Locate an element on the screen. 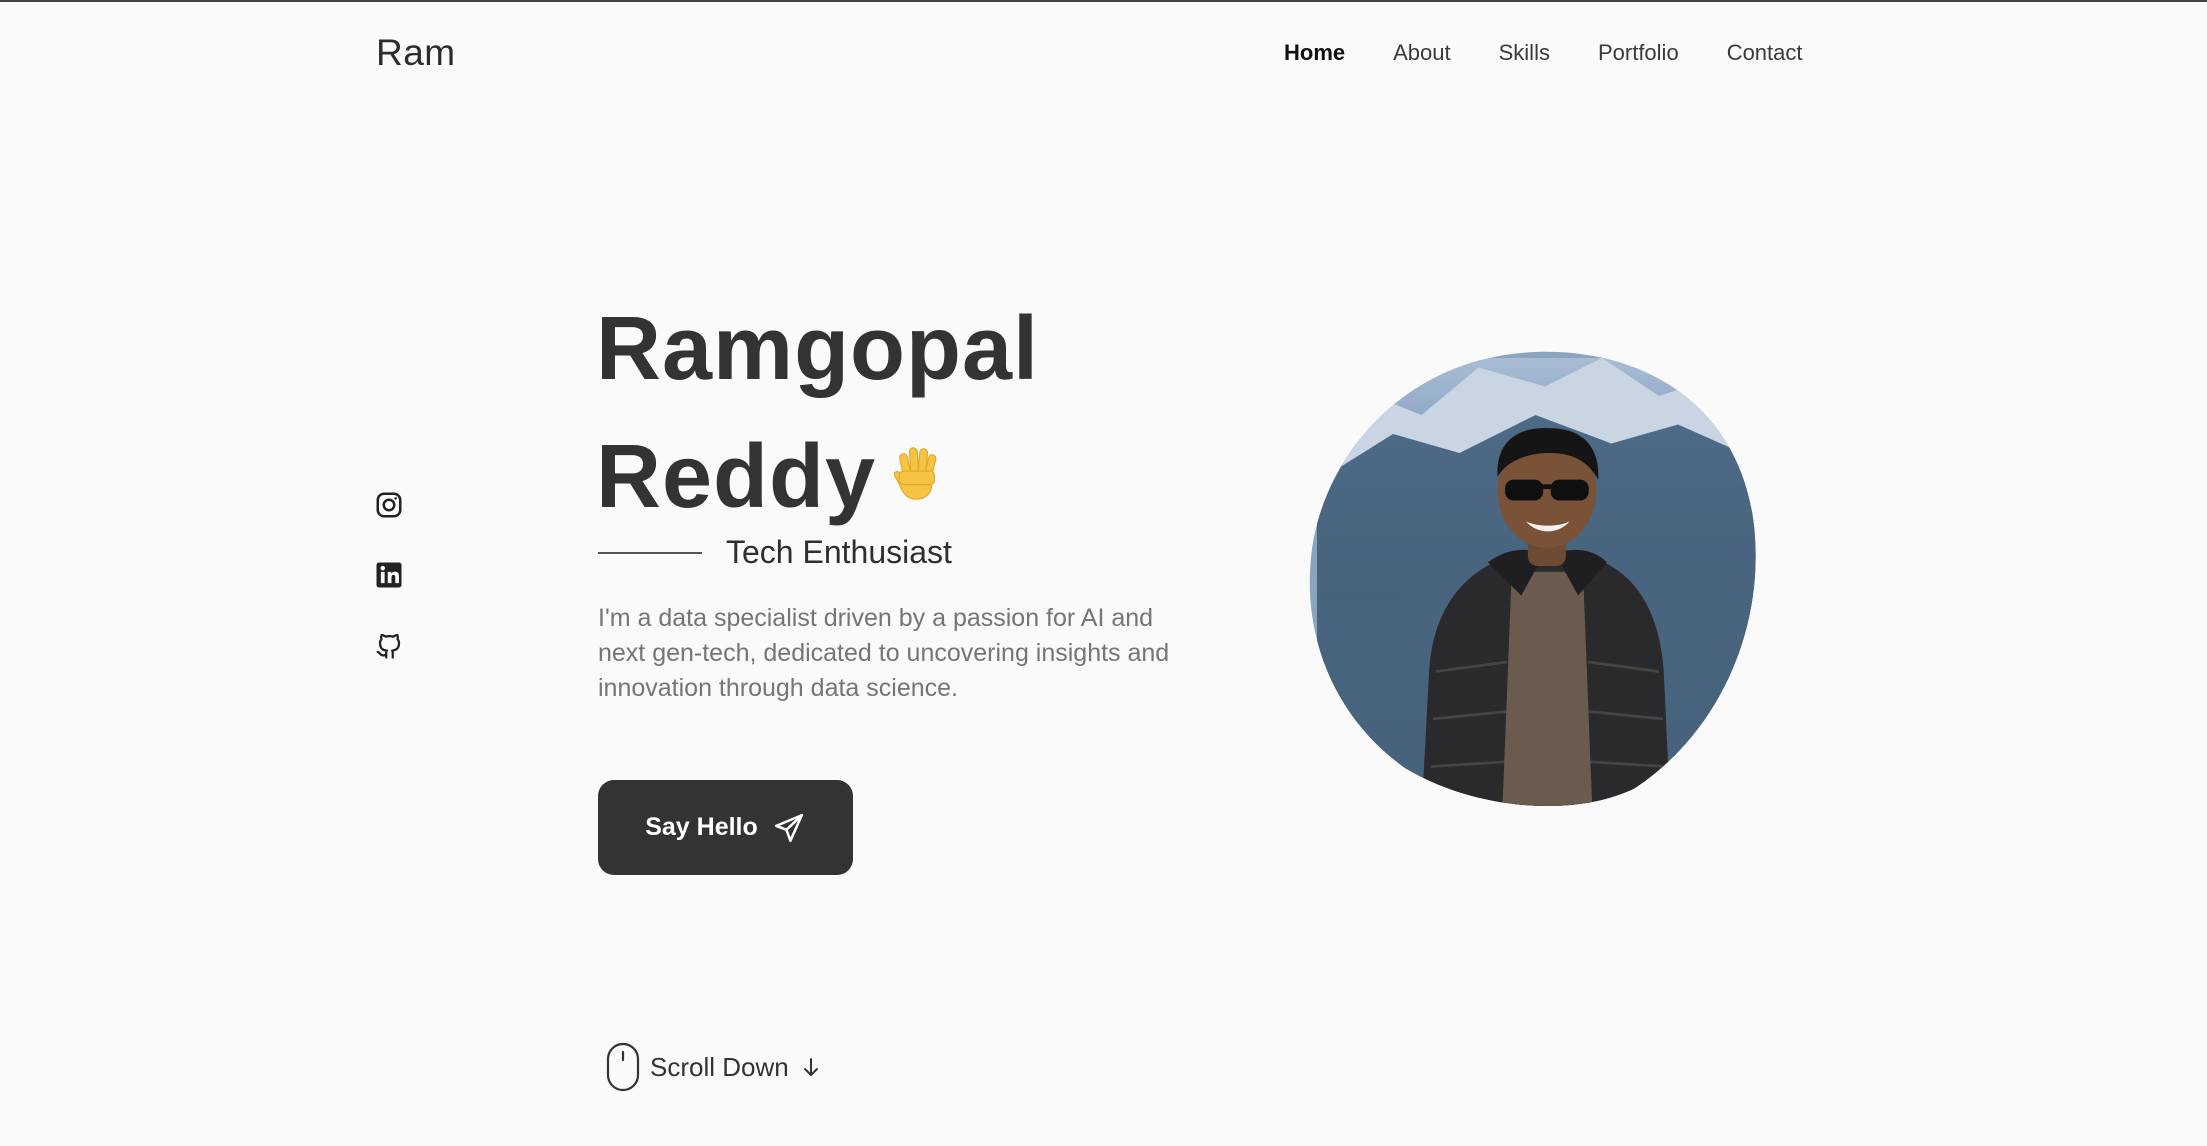 The width and height of the screenshot is (2207, 1146). arrow-down-icon is located at coordinates (810, 1067).